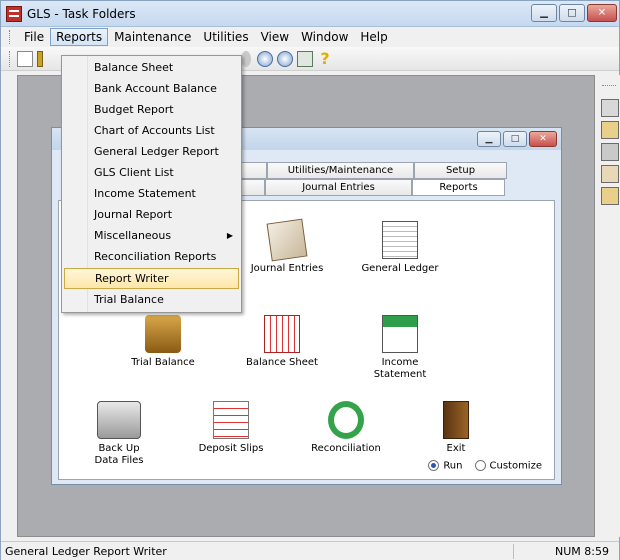 The width and height of the screenshot is (620, 560). I want to click on customize-label: Customize, so click(516, 465).